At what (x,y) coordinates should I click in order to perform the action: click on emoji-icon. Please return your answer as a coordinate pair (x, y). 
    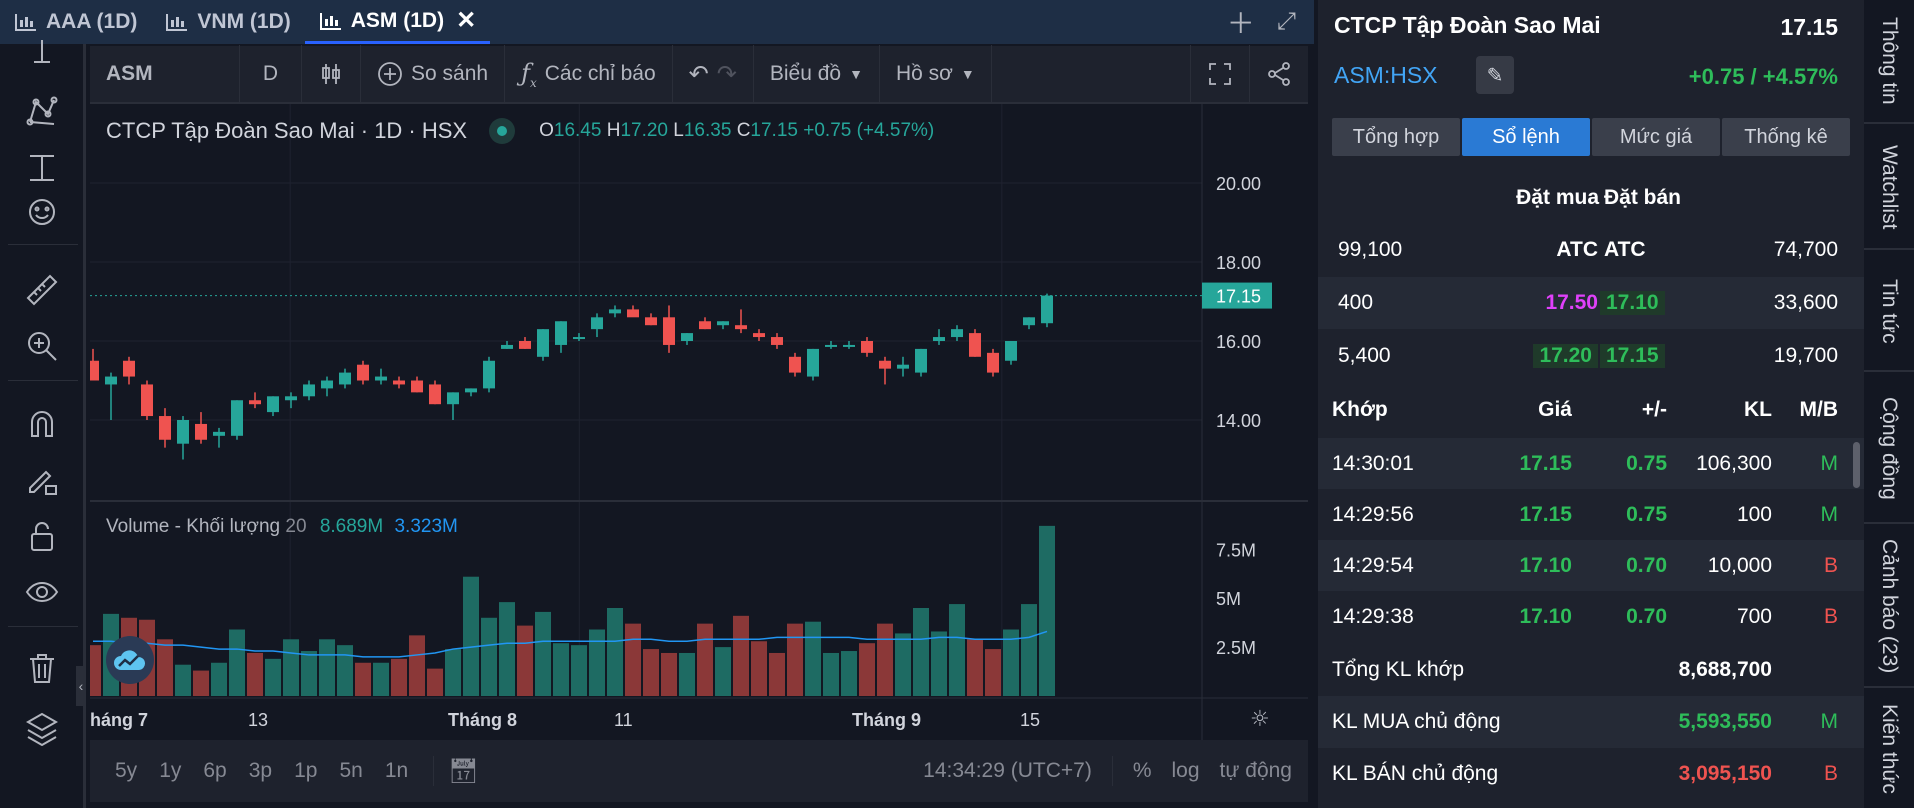
    Looking at the image, I should click on (44, 212).